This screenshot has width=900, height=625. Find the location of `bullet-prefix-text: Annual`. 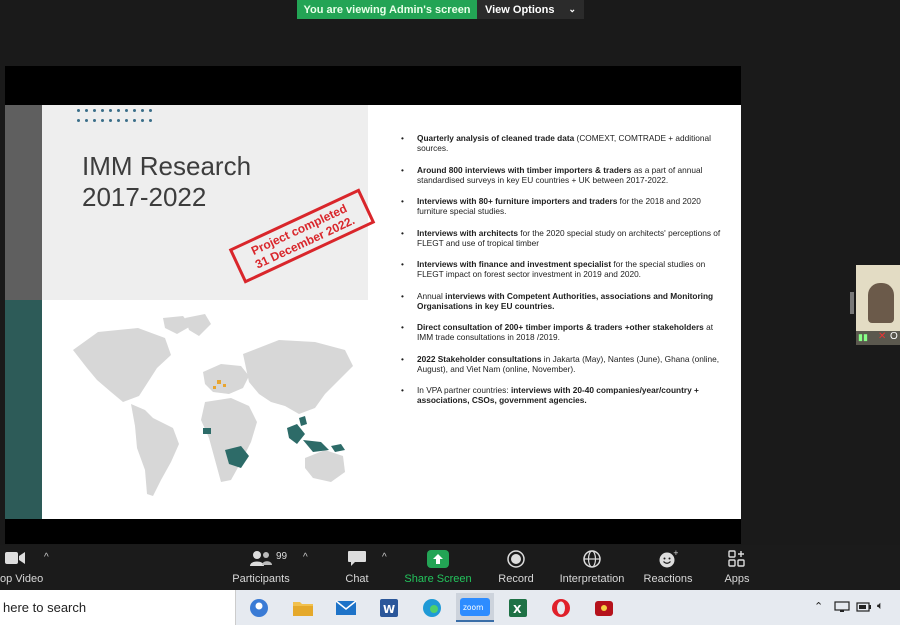

bullet-prefix-text: Annual is located at coordinates (431, 295).